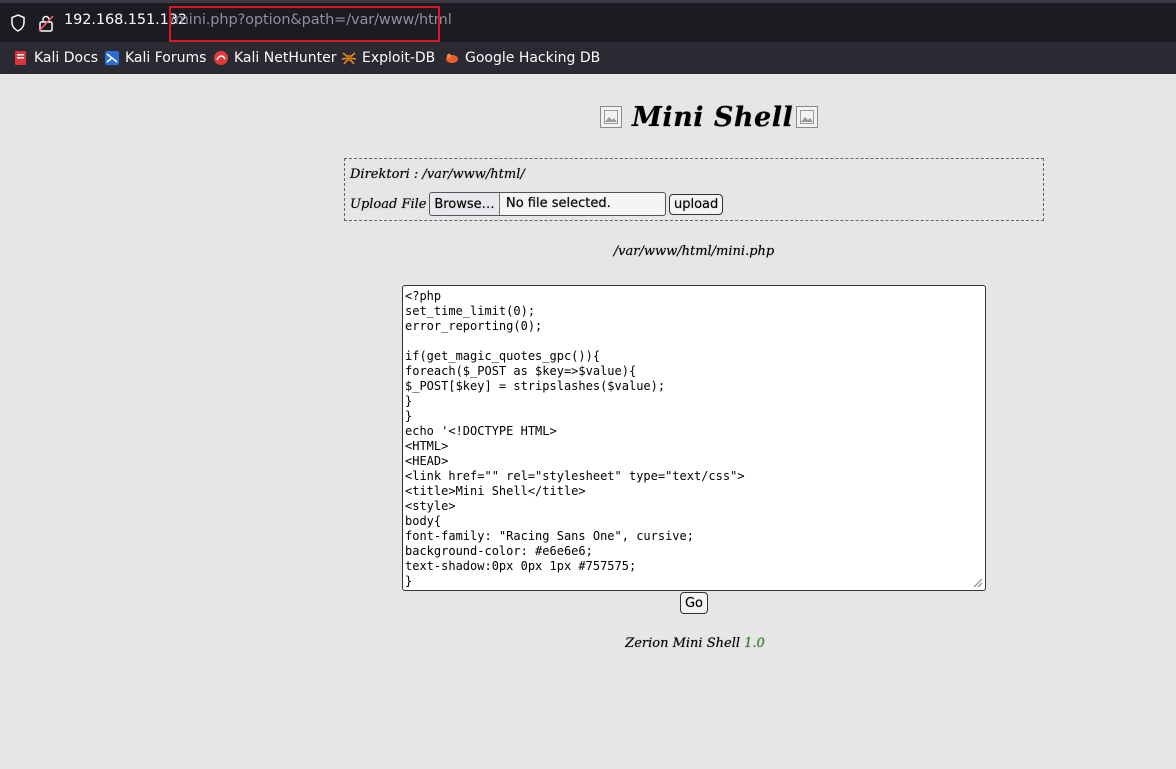 The image size is (1176, 769). I want to click on upload-button: upload, so click(696, 204).